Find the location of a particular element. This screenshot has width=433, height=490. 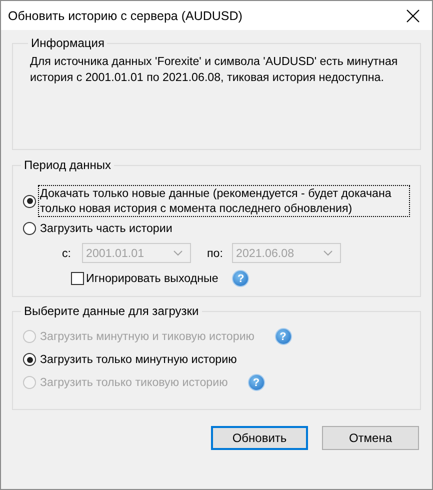

group-title: Выберите данные для загрузки is located at coordinates (111, 311).